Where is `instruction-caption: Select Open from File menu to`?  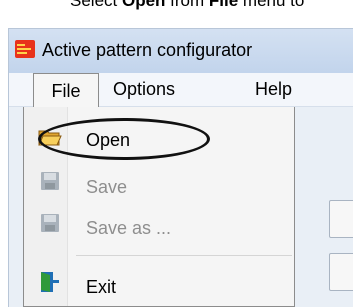
instruction-caption: Select Open from File menu to is located at coordinates (211, 7).